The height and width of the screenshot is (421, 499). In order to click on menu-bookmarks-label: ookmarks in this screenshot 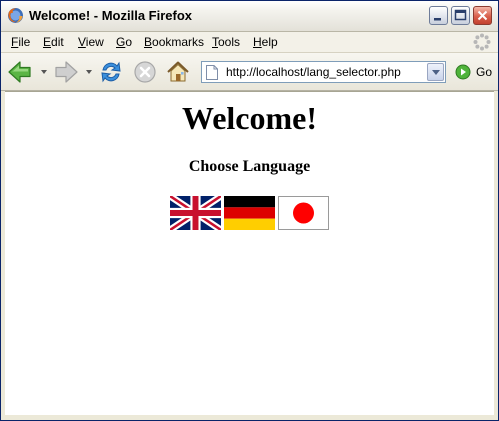, I will do `click(178, 42)`.